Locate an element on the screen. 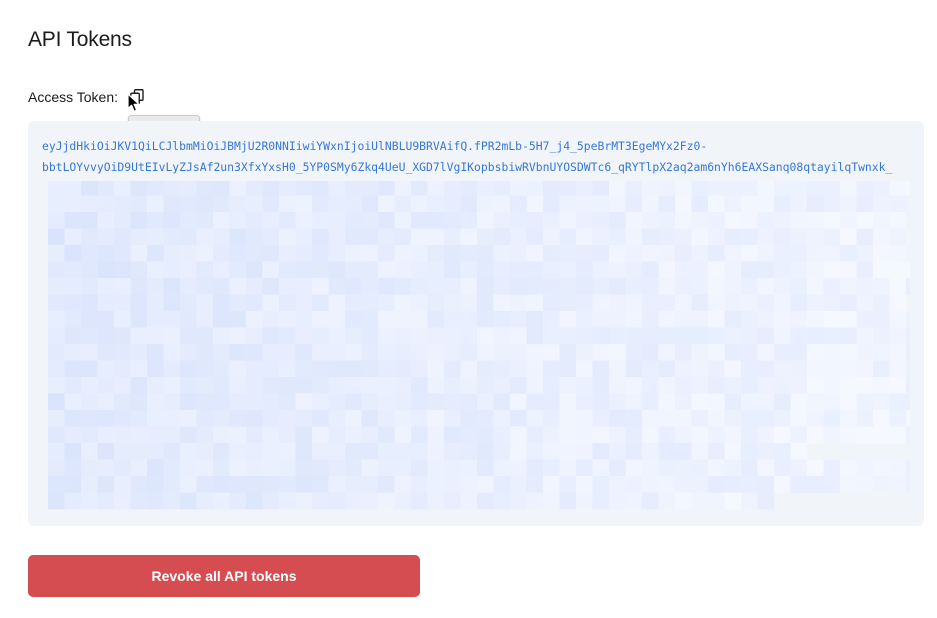  revoke-all-tokens-button: Revoke all API tokens is located at coordinates (224, 576).